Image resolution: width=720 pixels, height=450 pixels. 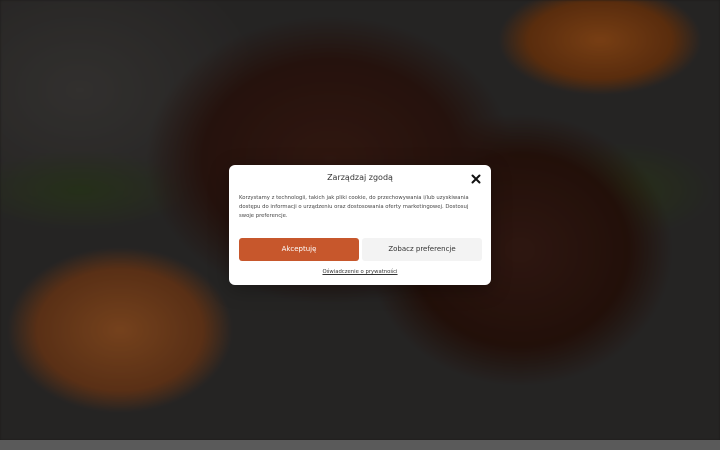 What do you see at coordinates (360, 272) in the screenshot?
I see `privacy-statement-link: Oświadczenie o prywatności` at bounding box center [360, 272].